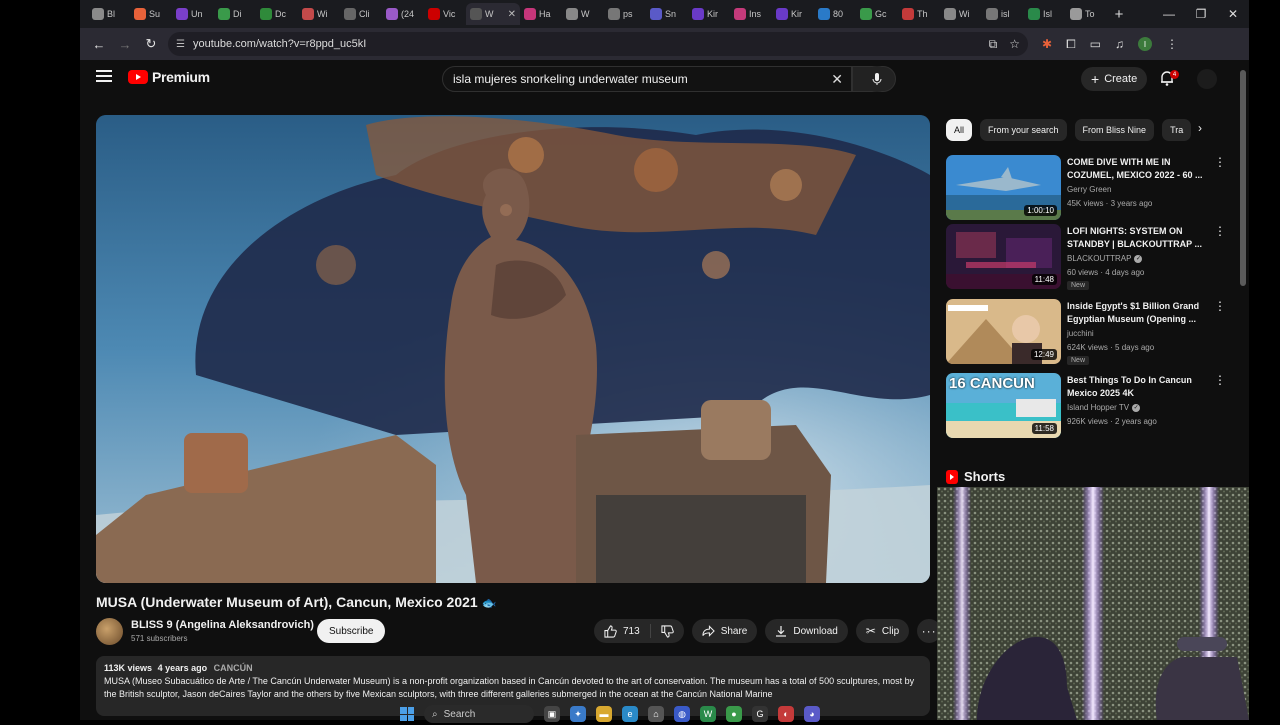 Image resolution: width=1280 pixels, height=725 pixels. Describe the element at coordinates (1169, 14) in the screenshot. I see `minimize-button: —` at that location.